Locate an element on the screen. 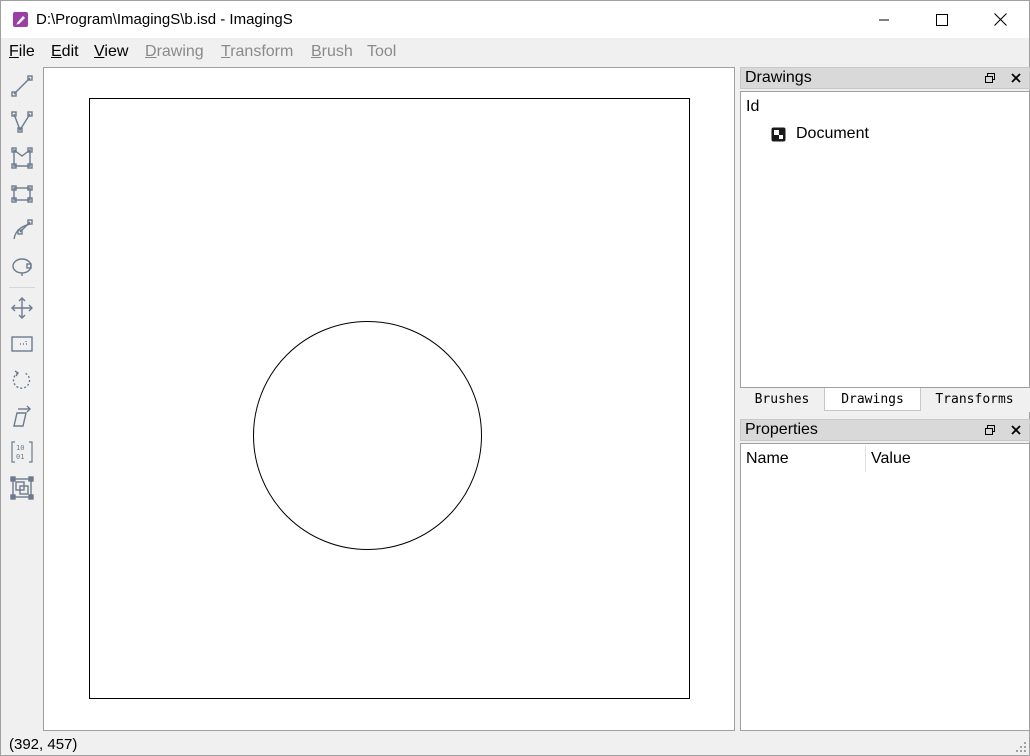 This screenshot has width=1030, height=756. scale-tool-icon is located at coordinates (22, 488).